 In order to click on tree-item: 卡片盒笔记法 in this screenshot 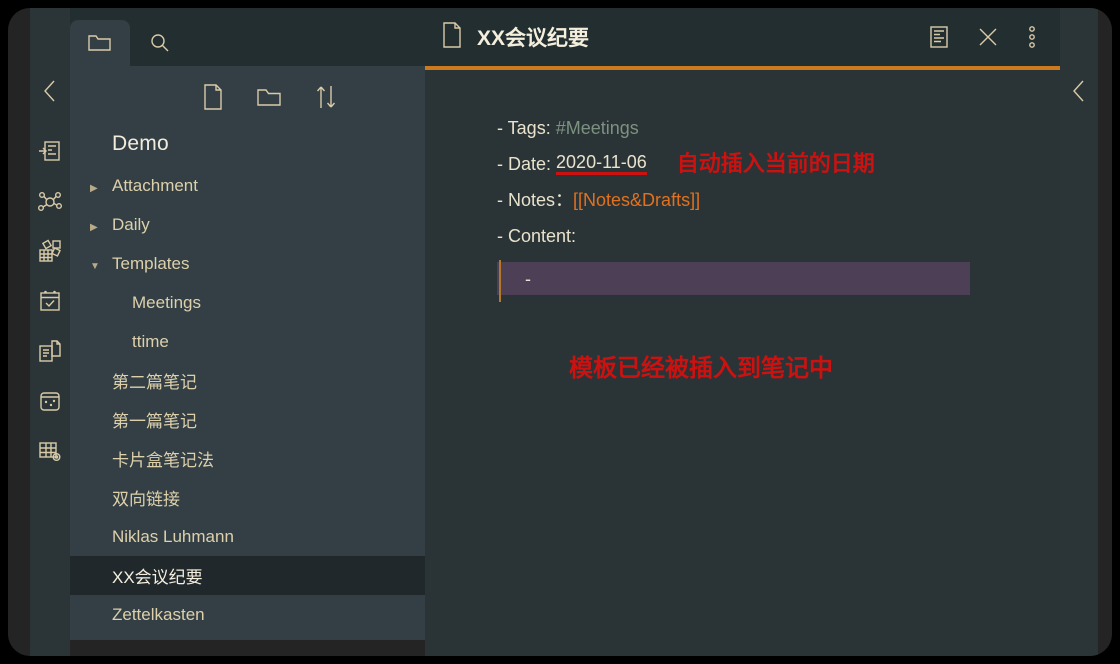, I will do `click(247, 458)`.